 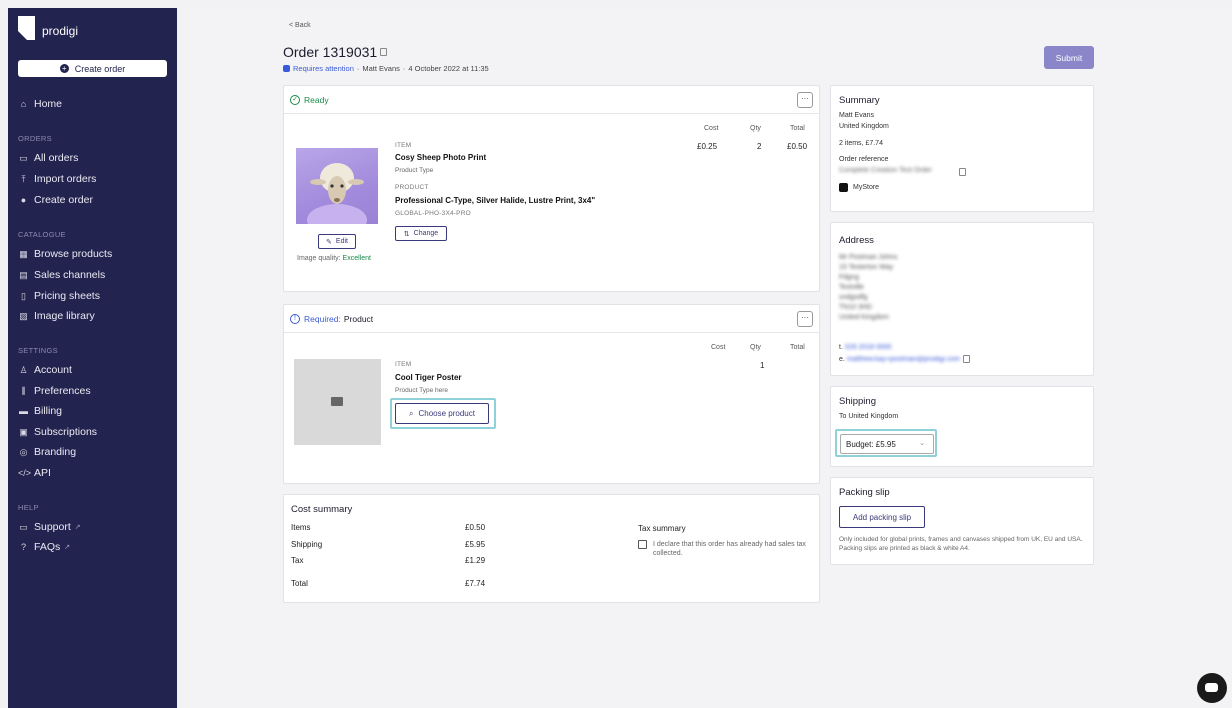 What do you see at coordinates (59, 296) in the screenshot?
I see `sidebar-item-pricing-sheets: ▯ Pricing sheets` at bounding box center [59, 296].